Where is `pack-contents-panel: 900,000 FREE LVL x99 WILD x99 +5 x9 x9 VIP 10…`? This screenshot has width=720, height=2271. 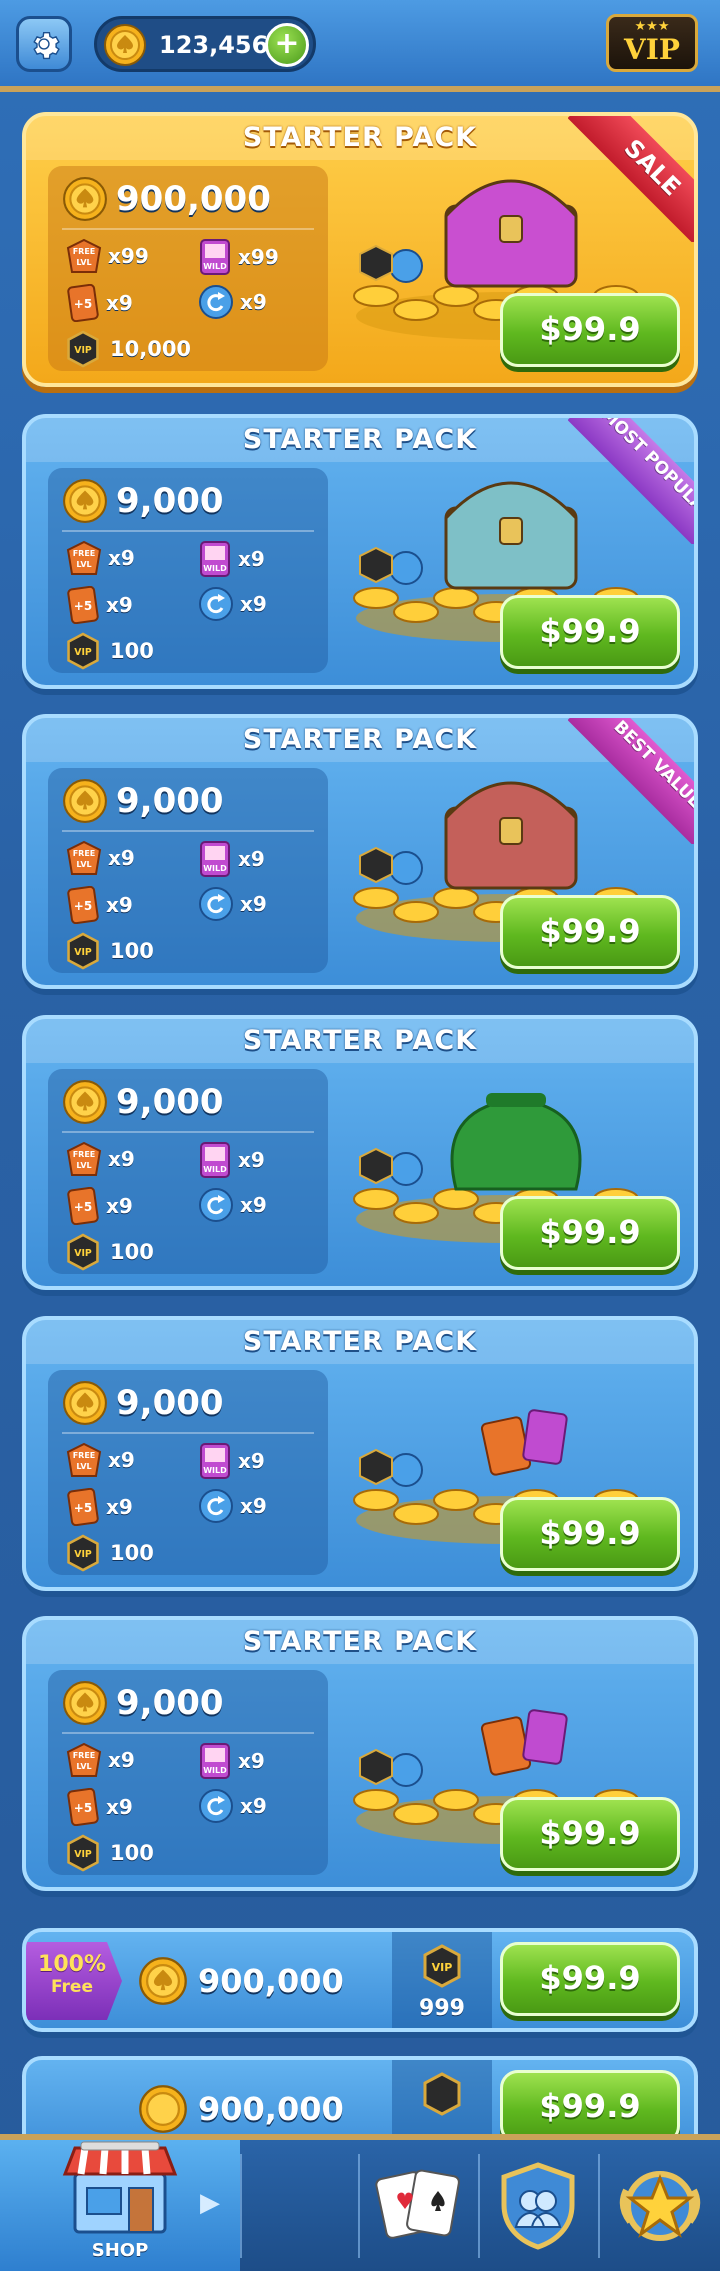
pack-contents-panel: 900,000 FREE LVL x99 WILD x99 +5 x9 x9 VIP 10… is located at coordinates (188, 268).